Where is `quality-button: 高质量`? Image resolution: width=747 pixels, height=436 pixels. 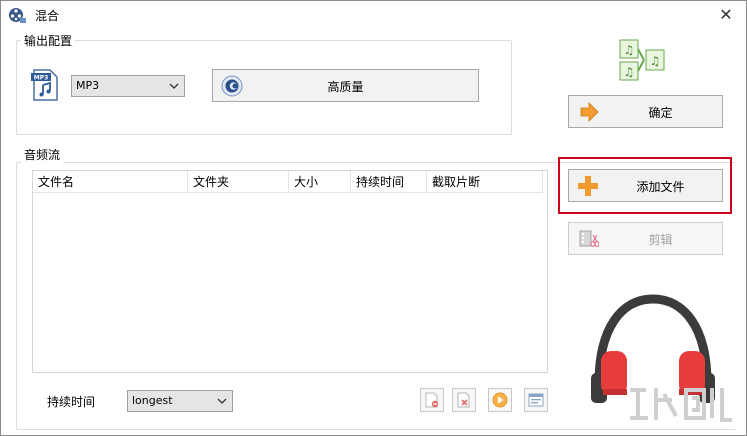 quality-button: 高质量 is located at coordinates (345, 85).